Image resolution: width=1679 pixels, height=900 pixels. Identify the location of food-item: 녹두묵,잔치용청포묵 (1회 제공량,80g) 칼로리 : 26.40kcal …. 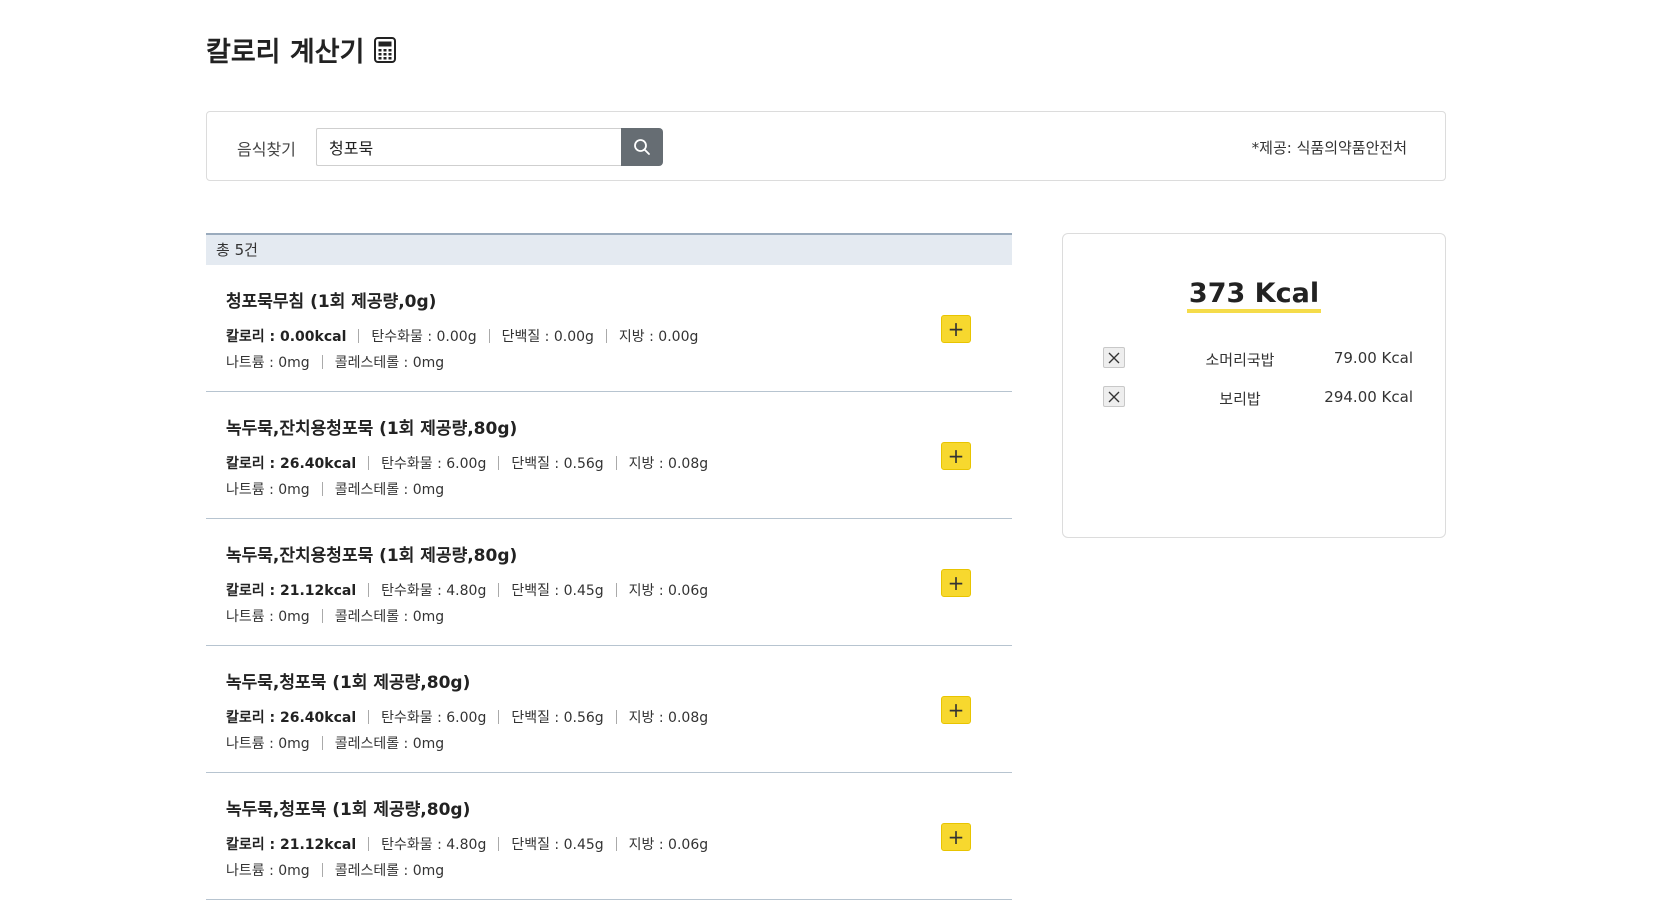
(609, 455).